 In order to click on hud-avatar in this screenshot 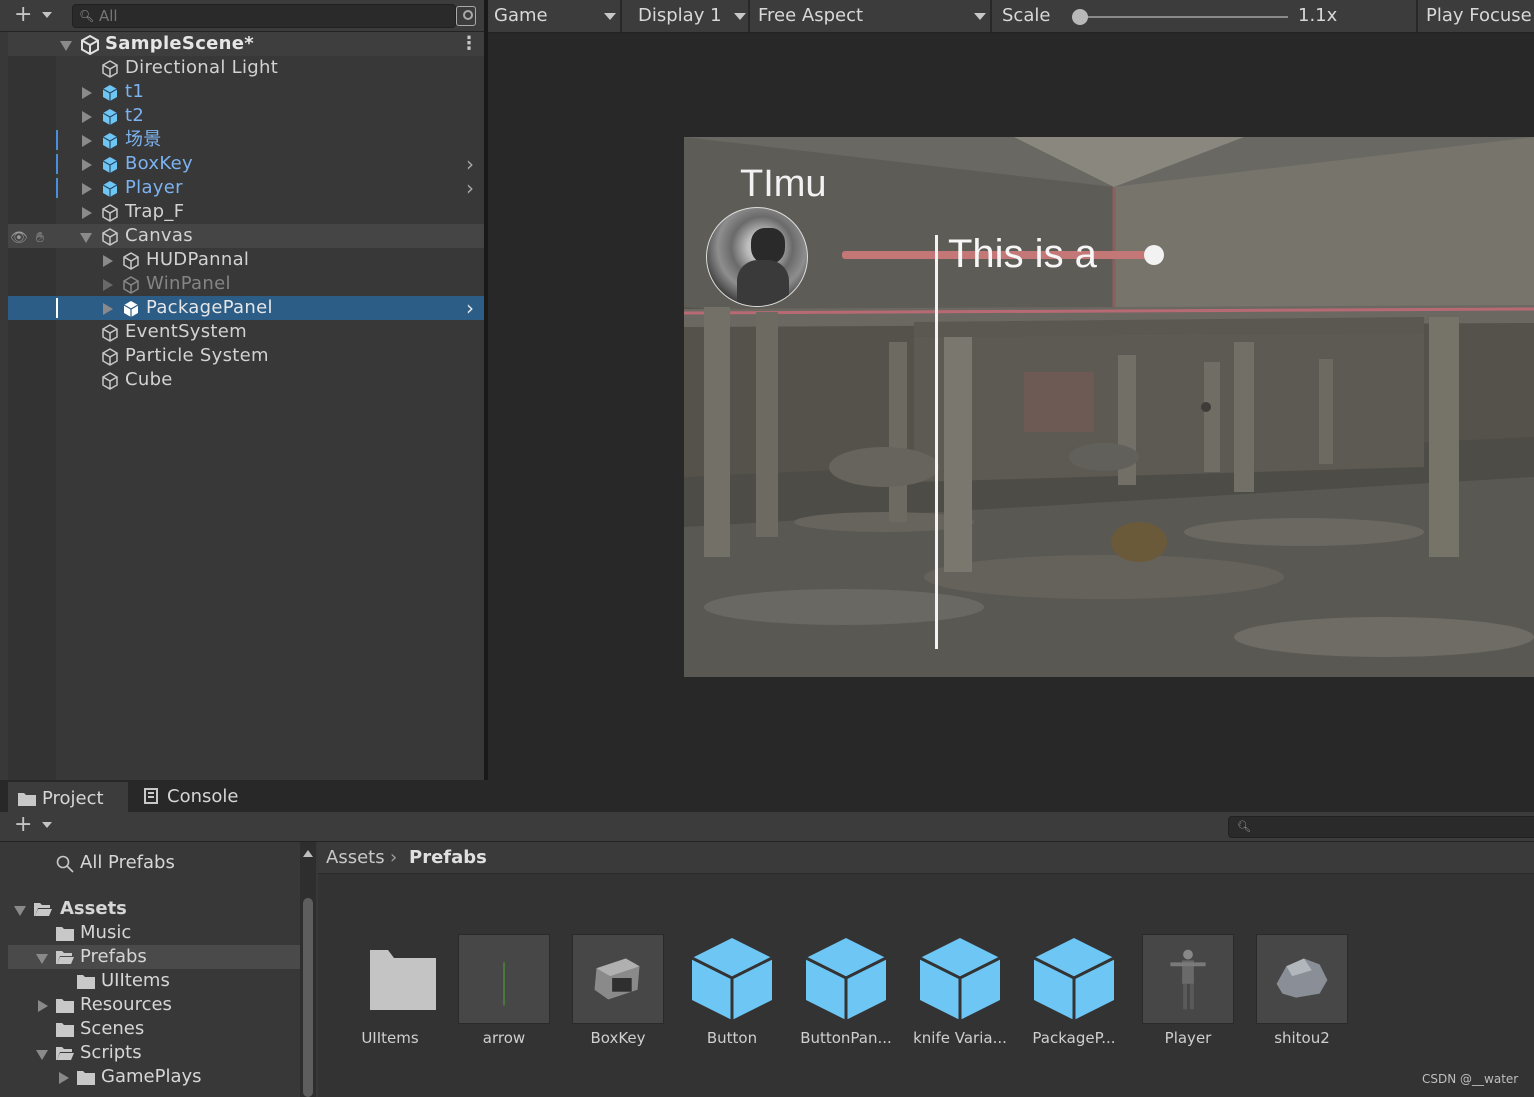, I will do `click(757, 257)`.